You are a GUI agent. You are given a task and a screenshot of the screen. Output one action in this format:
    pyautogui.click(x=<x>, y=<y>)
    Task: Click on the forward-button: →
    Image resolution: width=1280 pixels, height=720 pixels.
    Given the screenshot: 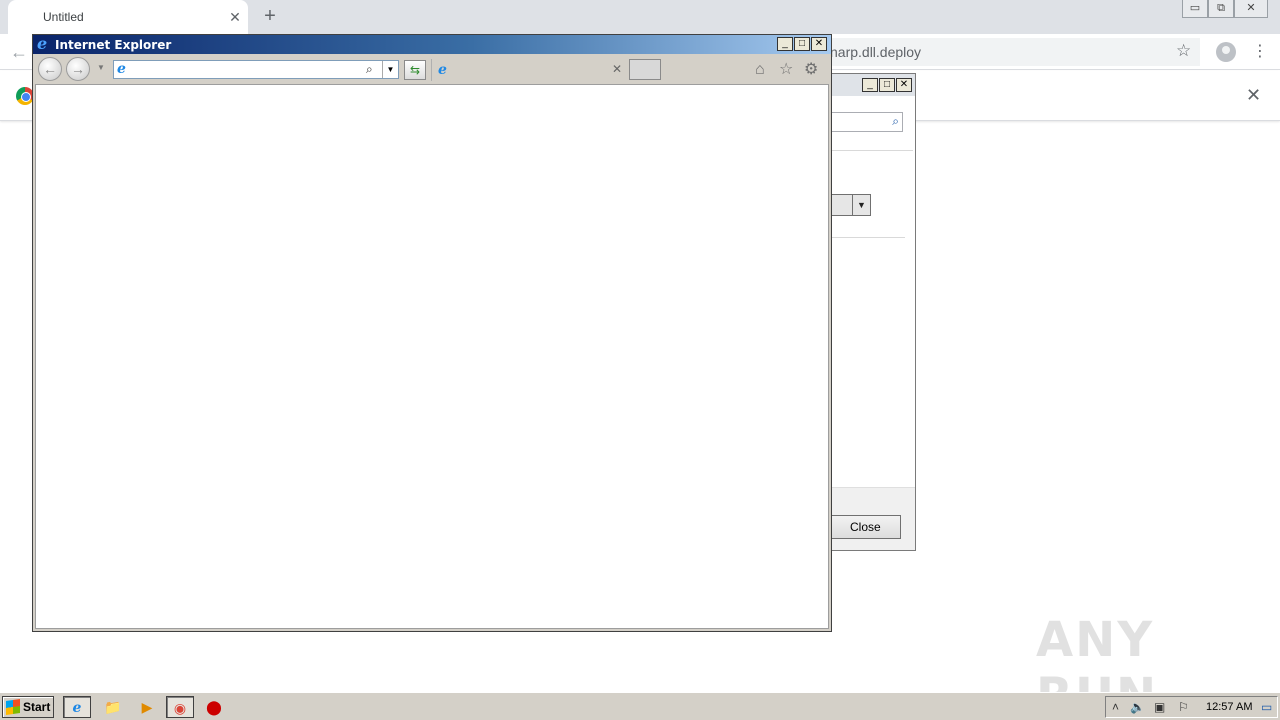 What is the action you would take?
    pyautogui.click(x=78, y=69)
    